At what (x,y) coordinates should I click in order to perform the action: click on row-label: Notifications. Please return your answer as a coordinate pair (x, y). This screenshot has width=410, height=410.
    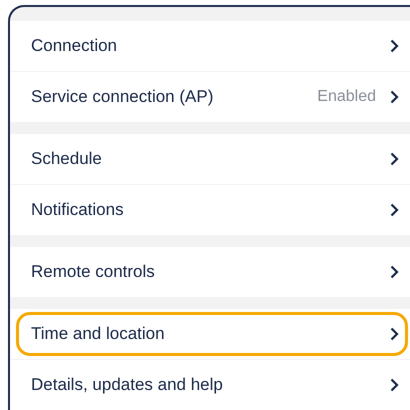
    Looking at the image, I should click on (78, 210).